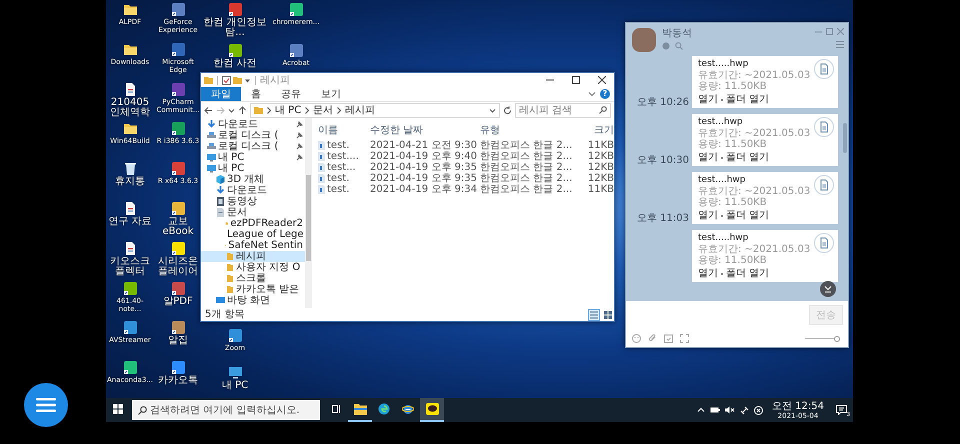 The image size is (960, 444). I want to click on scroll-down-button, so click(828, 289).